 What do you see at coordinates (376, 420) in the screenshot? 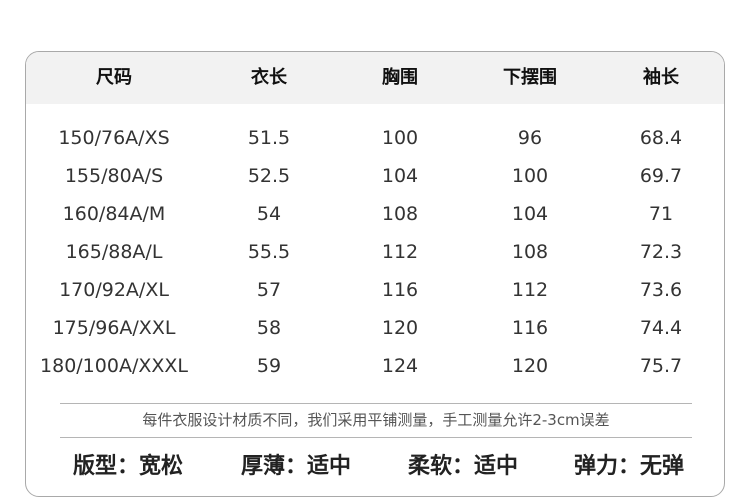
I see `measurement-note: 每件衣服设计材质不同，我们采用平铺测量，手工测量允许2-3cm误差` at bounding box center [376, 420].